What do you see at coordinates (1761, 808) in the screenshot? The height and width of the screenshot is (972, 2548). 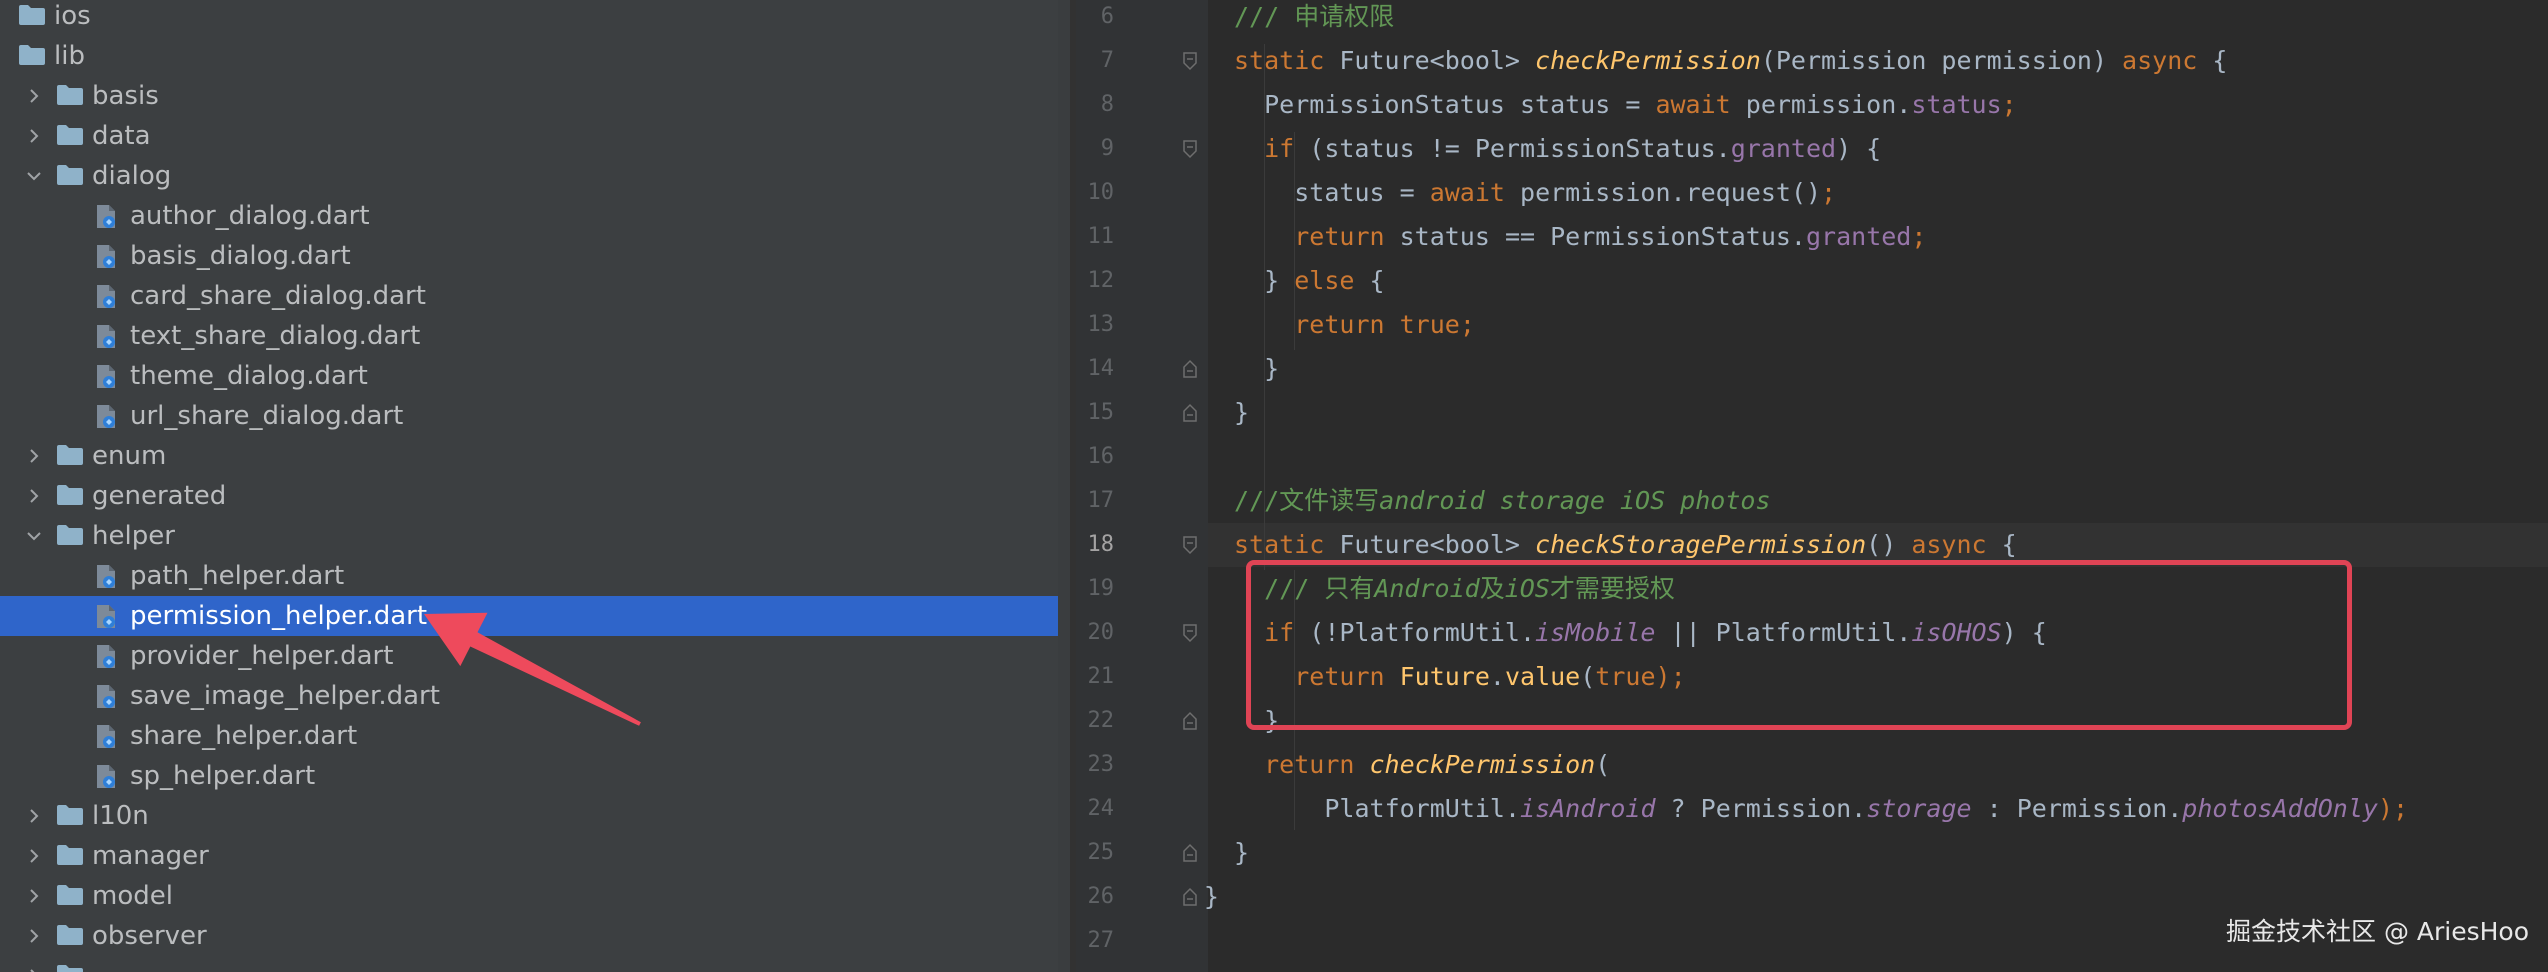 I see `code-token: ? Permission.` at bounding box center [1761, 808].